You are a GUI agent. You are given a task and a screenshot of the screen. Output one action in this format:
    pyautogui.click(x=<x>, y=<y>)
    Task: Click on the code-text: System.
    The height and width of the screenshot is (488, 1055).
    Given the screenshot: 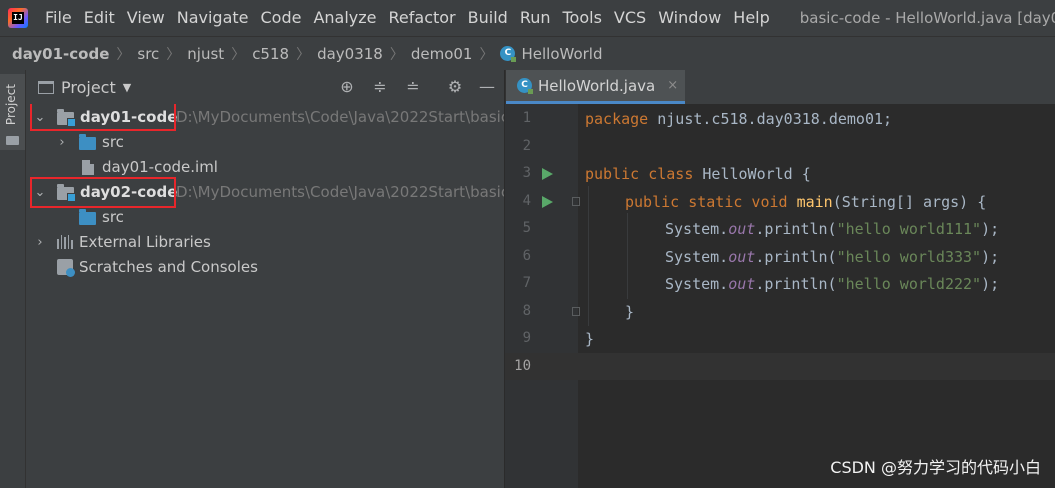 What is the action you would take?
    pyautogui.click(x=697, y=257)
    